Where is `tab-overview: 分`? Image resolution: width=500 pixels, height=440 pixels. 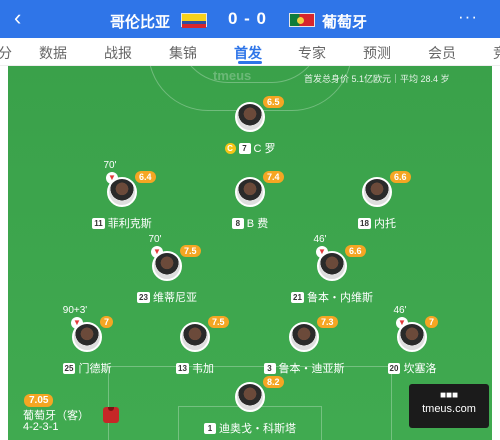 tab-overview: 分 is located at coordinates (6, 53).